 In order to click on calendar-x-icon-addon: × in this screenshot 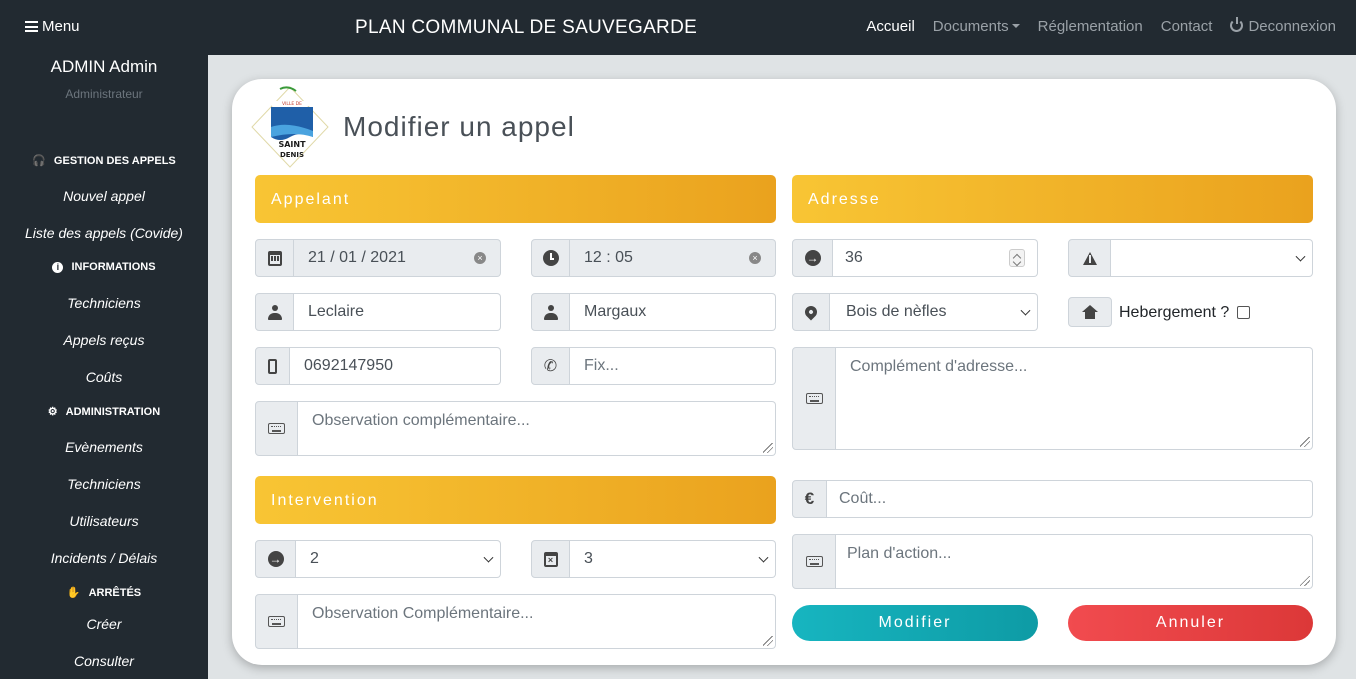, I will do `click(550, 559)`.